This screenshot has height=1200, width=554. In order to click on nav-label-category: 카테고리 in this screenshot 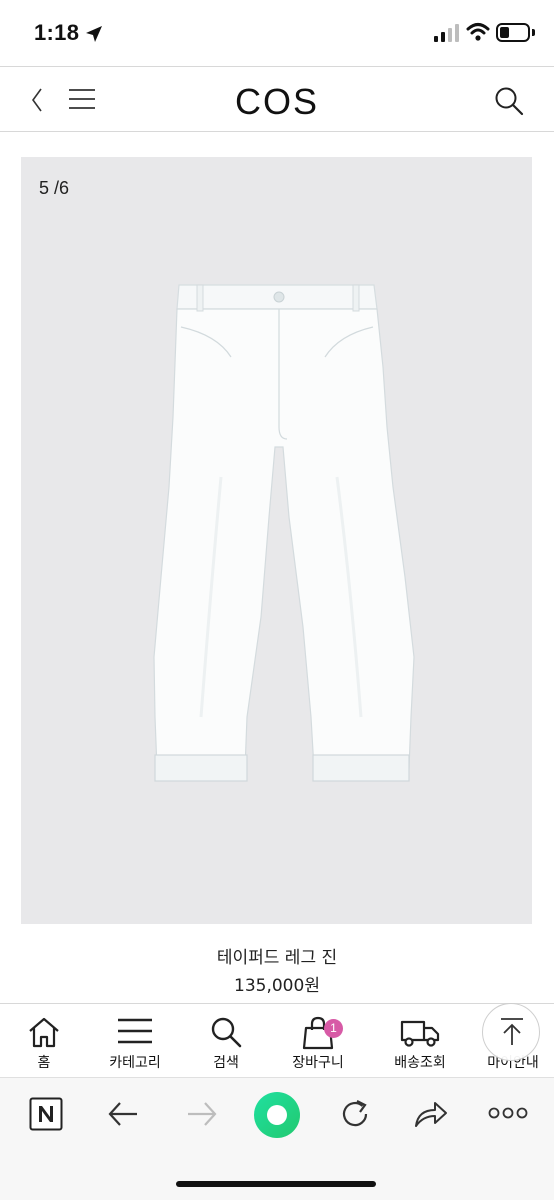, I will do `click(135, 1063)`.